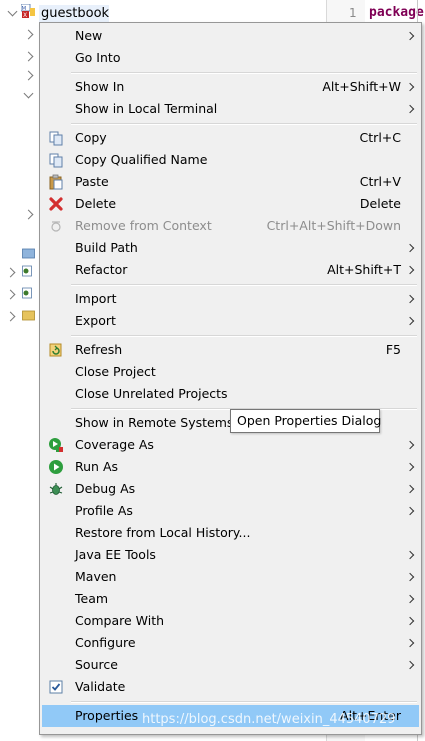  What do you see at coordinates (98, 57) in the screenshot?
I see `menu-item-label: Go Into` at bounding box center [98, 57].